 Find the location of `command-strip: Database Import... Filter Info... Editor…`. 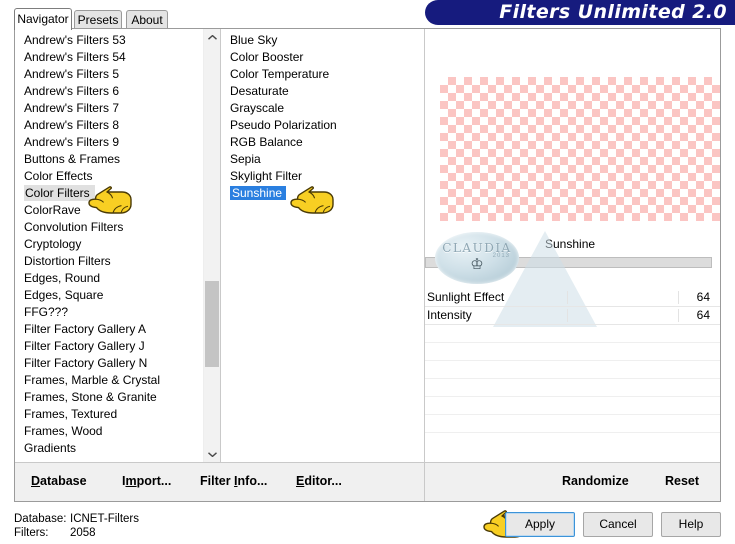

command-strip: Database Import... Filter Info... Editor… is located at coordinates (367, 481).